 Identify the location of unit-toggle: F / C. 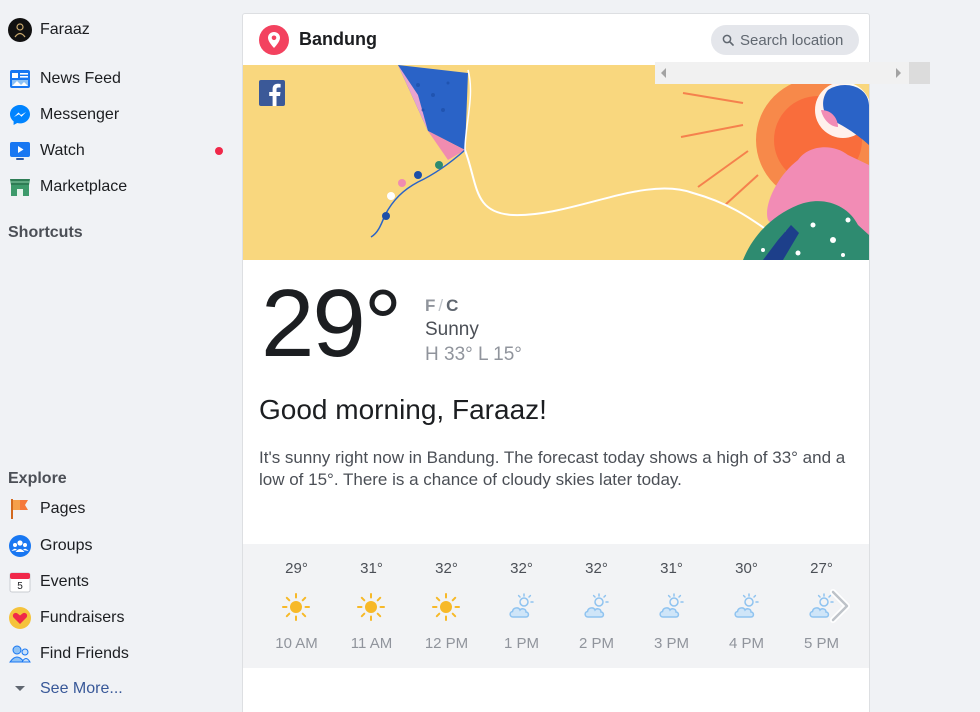
(441, 306).